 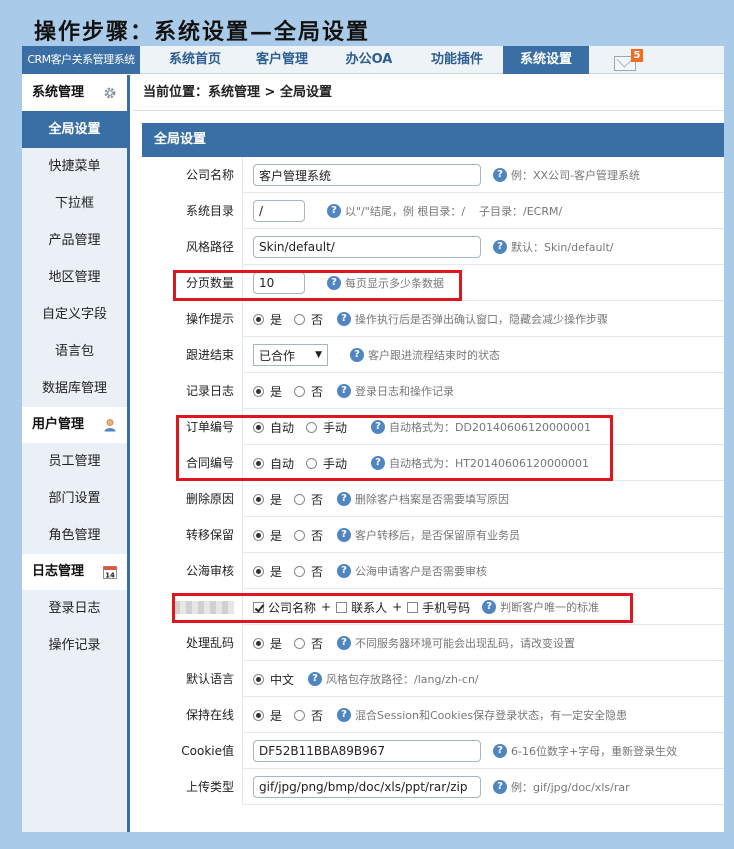 What do you see at coordinates (74, 314) in the screenshot?
I see `sidebar-item-custom-fields: 自定义字段` at bounding box center [74, 314].